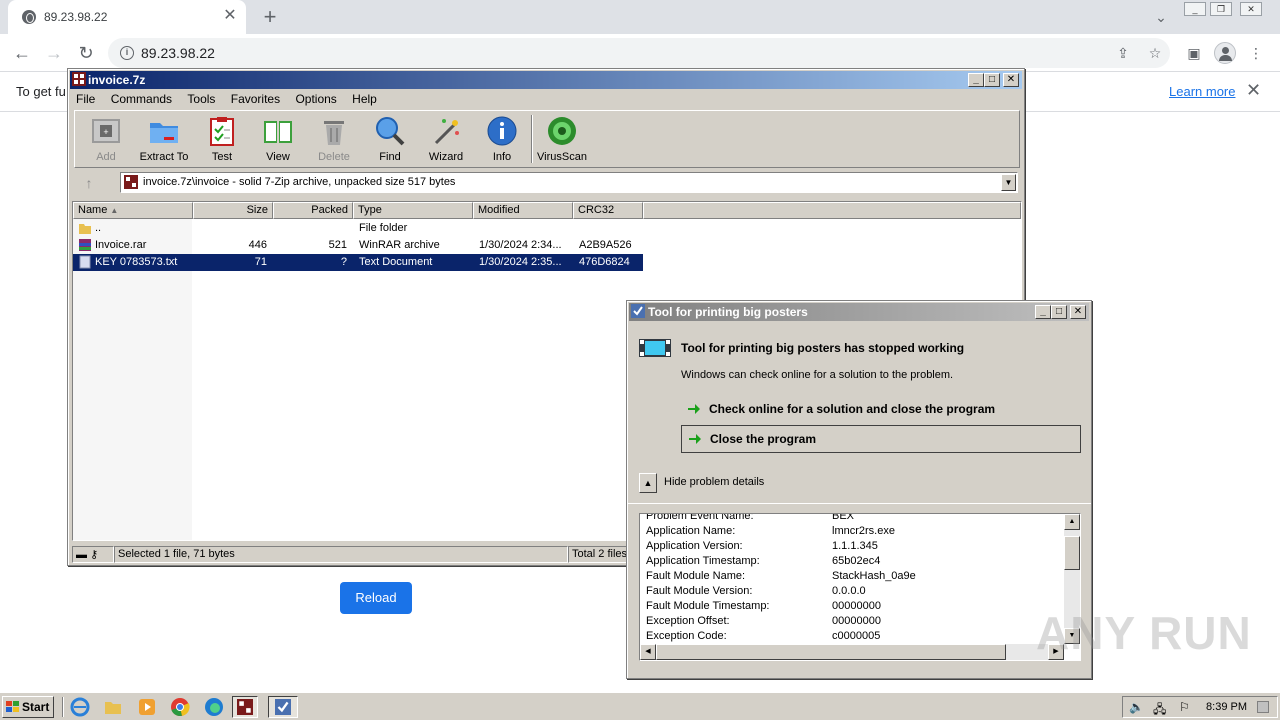 This screenshot has width=1280, height=721. Describe the element at coordinates (315, 99) in the screenshot. I see `menu-options: Options` at that location.